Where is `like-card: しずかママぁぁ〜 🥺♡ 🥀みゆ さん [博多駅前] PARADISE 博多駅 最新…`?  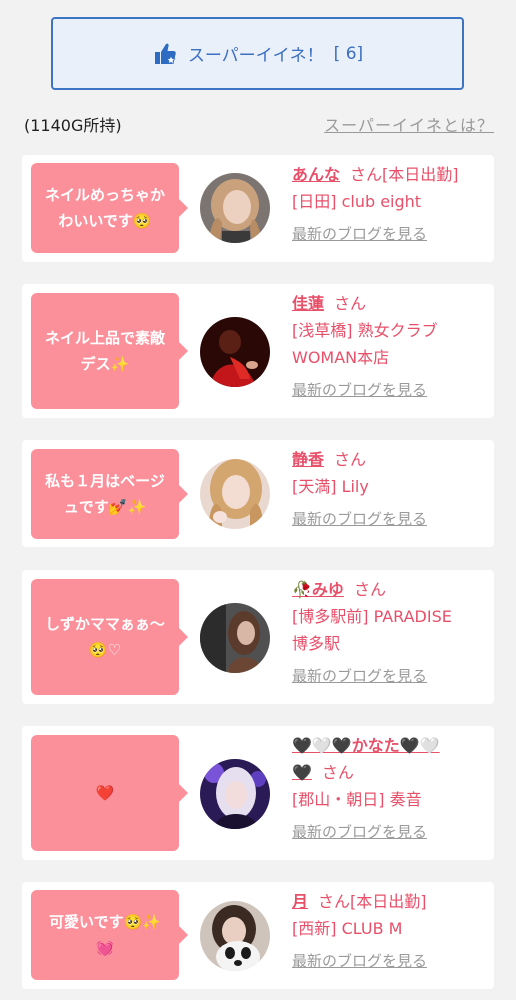
like-card: しずかママぁぁ〜 🥺♡ 🥀みゆ さん [博多駅前] PARADISE 博多駅 最新… is located at coordinates (258, 637).